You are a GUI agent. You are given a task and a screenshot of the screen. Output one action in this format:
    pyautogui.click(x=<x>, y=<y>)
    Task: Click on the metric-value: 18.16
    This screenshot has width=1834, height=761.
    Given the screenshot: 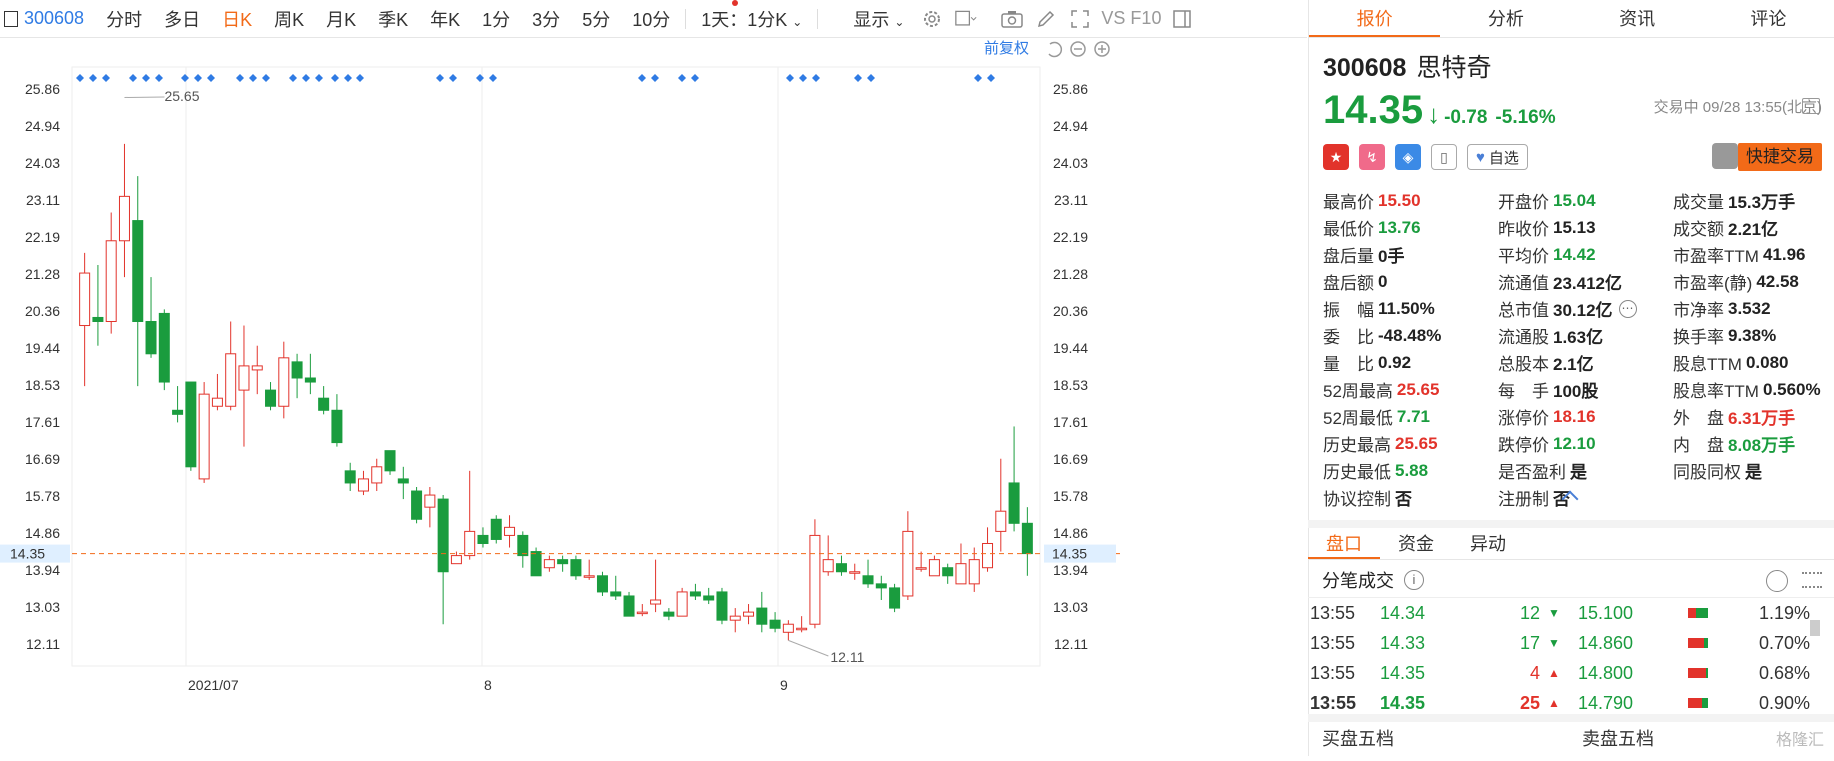 What is the action you would take?
    pyautogui.click(x=1574, y=417)
    